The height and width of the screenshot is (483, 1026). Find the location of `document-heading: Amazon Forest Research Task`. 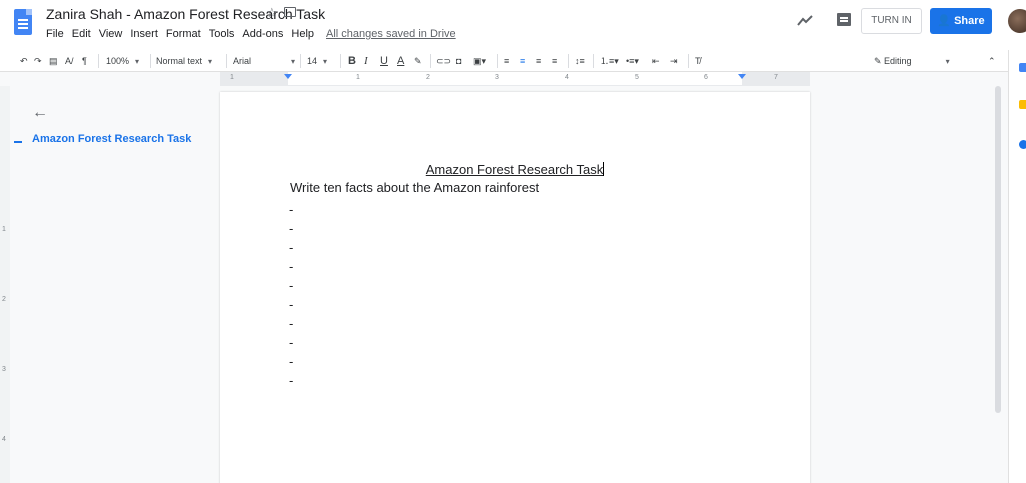

document-heading: Amazon Forest Research Task is located at coordinates (515, 169).